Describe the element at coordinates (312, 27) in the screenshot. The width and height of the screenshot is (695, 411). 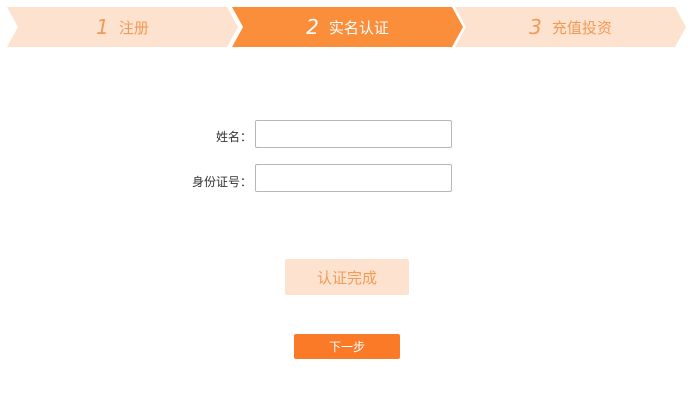
I see `step-verify-number: 2` at that location.